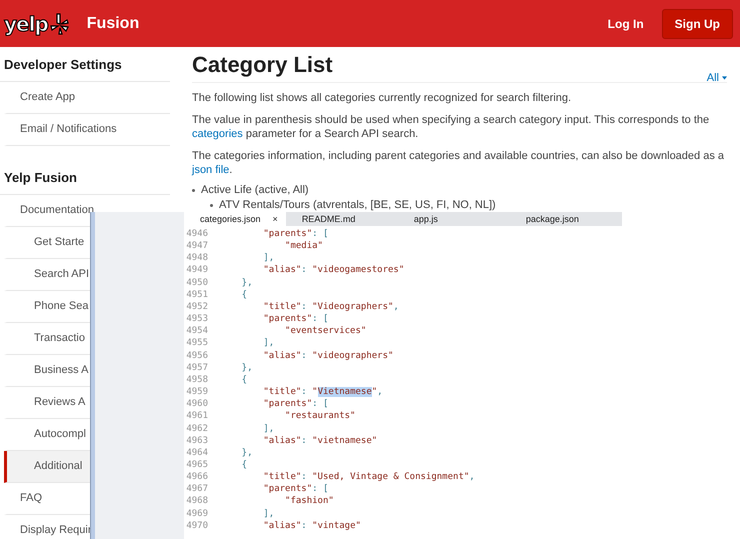  What do you see at coordinates (330, 307) in the screenshot?
I see `code-text: "title": "Videographers",` at bounding box center [330, 307].